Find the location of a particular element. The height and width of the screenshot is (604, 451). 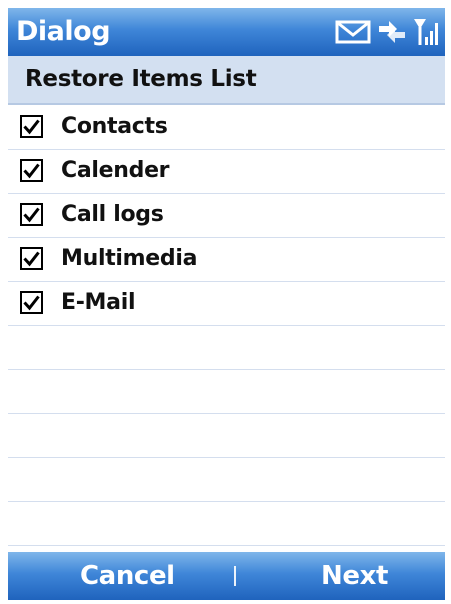

dialog-title: Dialog is located at coordinates (63, 31).